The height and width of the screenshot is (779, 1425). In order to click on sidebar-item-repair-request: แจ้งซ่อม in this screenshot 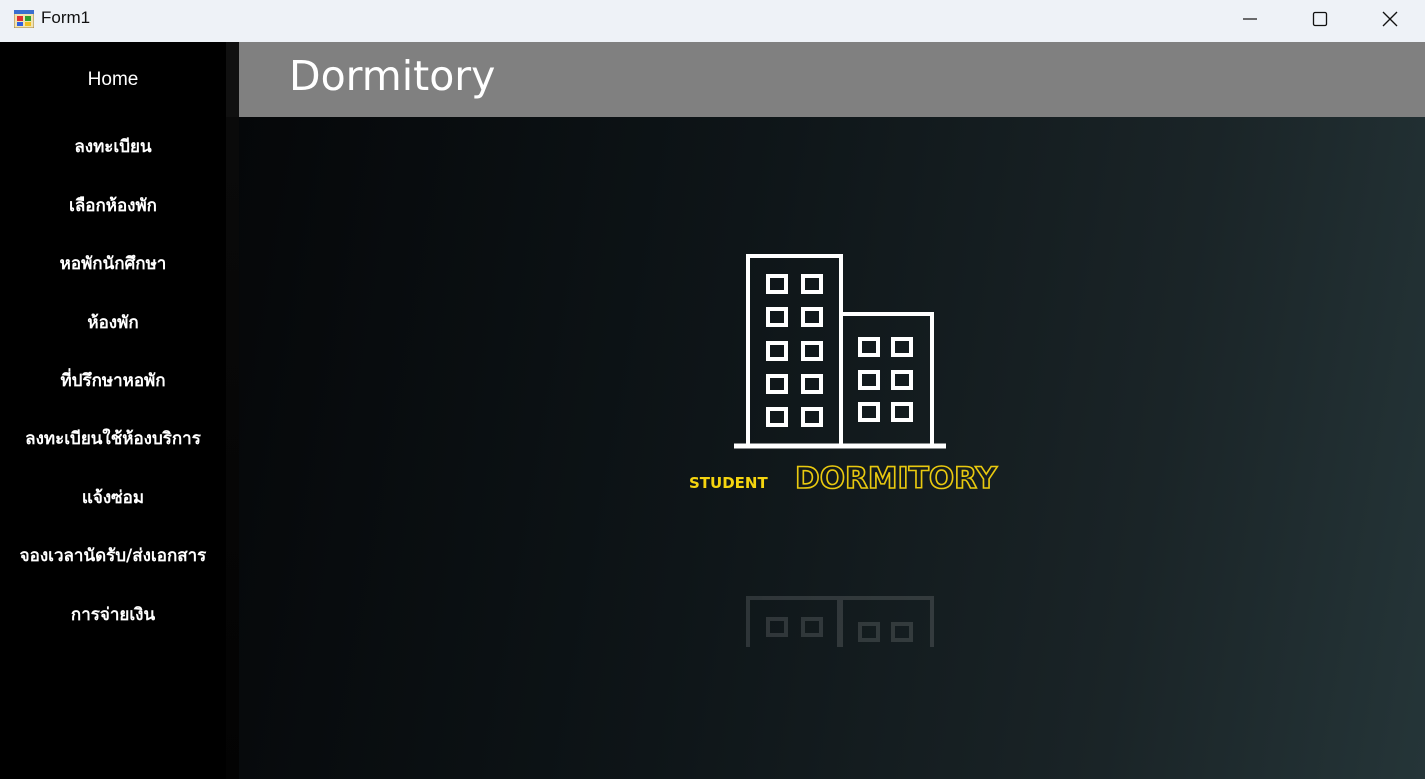, I will do `click(113, 497)`.